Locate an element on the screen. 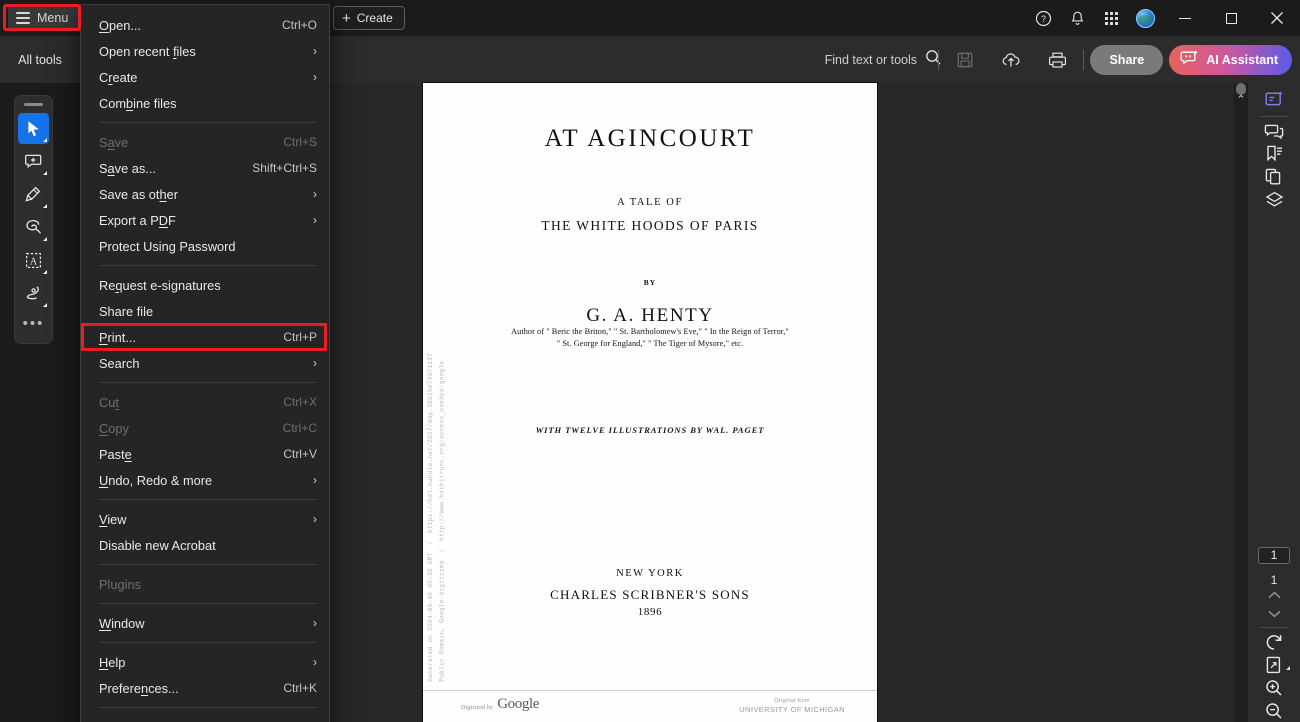  toolbar-right-group: Share AI Assistant is located at coordinates (1115, 59).